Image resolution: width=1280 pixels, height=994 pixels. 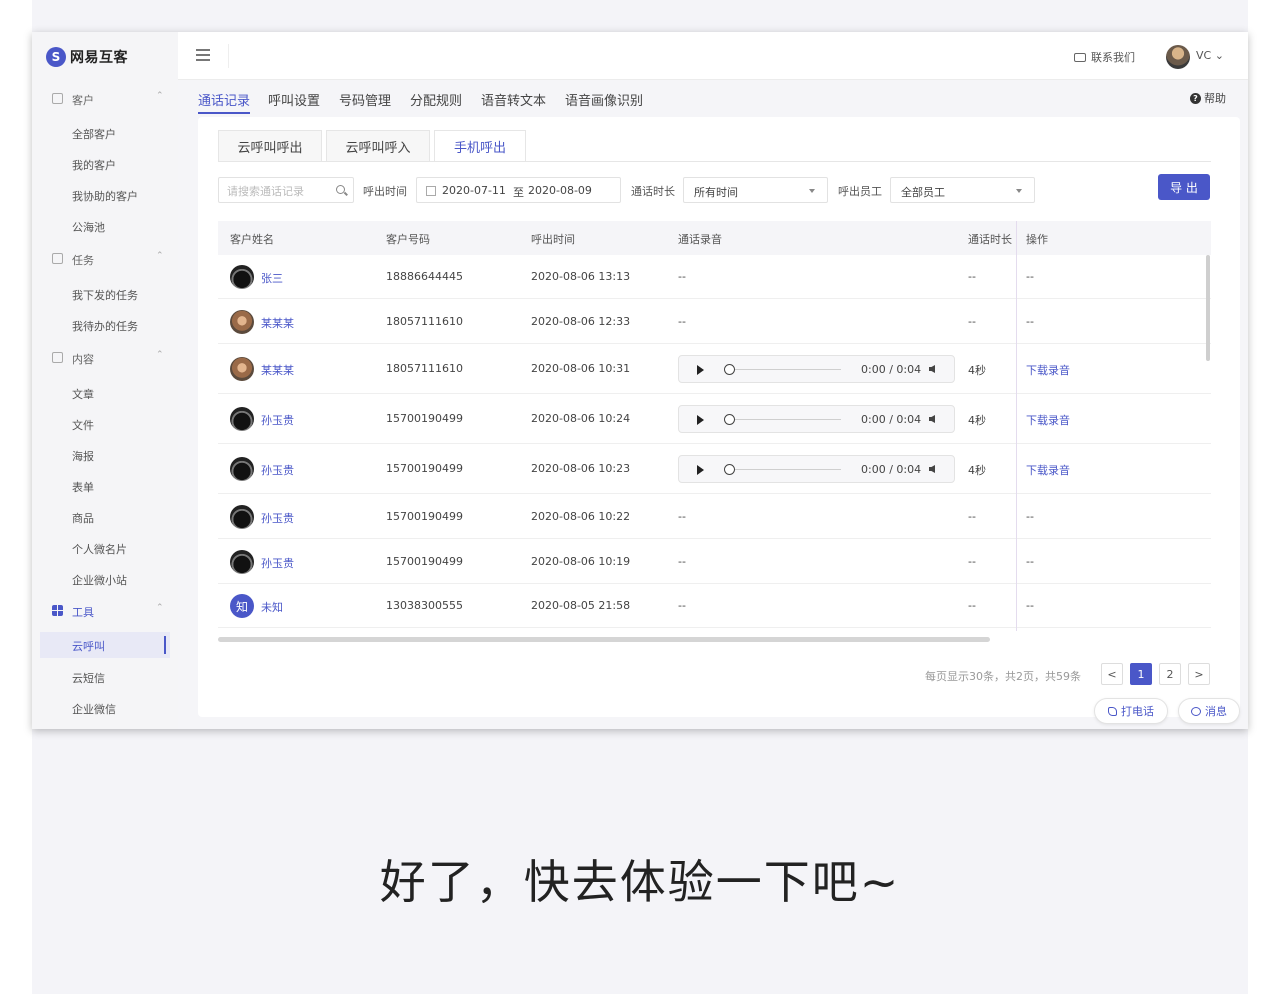 What do you see at coordinates (1104, 57) in the screenshot?
I see `contact-us-link: 联系我们` at bounding box center [1104, 57].